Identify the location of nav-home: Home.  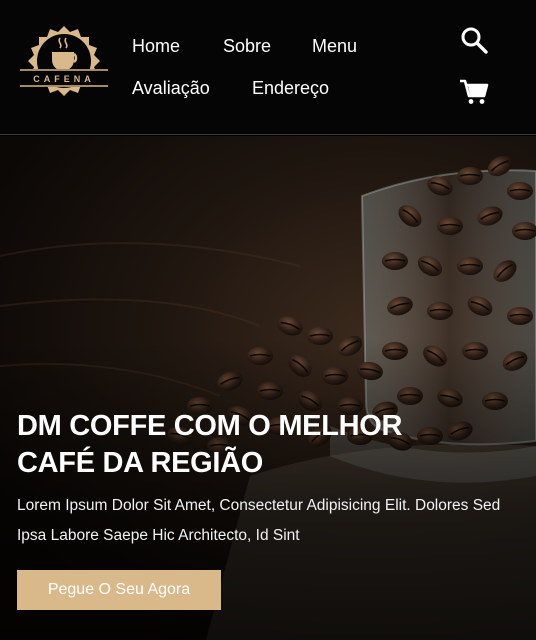
(156, 46).